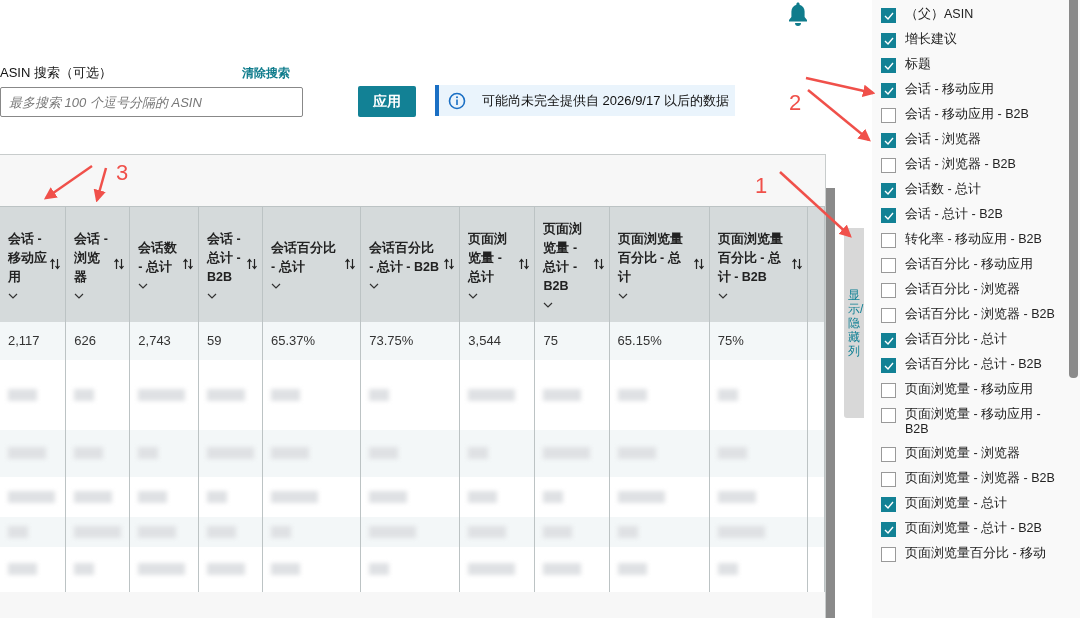 Image resolution: width=1080 pixels, height=618 pixels. What do you see at coordinates (97, 264) in the screenshot?
I see `column-header: 会话 - 浏览器` at bounding box center [97, 264].